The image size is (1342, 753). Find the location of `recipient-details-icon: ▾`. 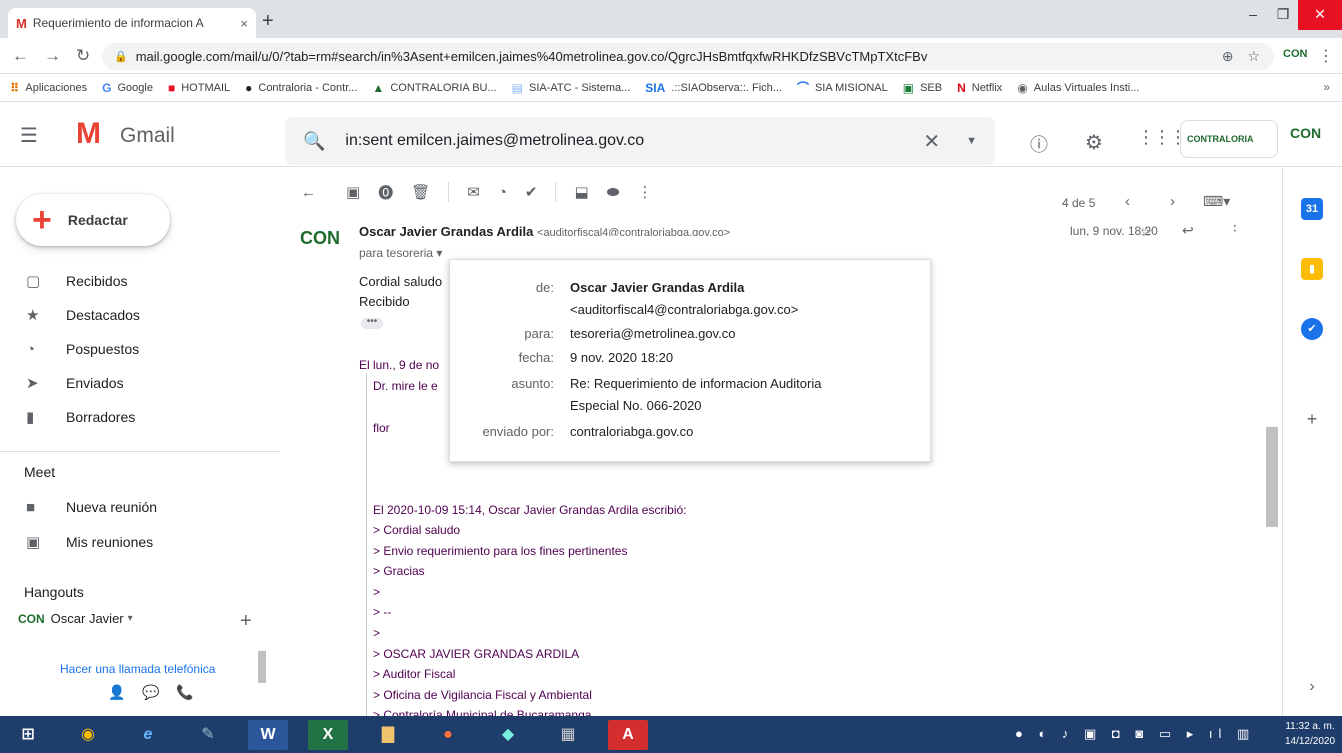

recipient-details-icon: ▾ is located at coordinates (439, 253).